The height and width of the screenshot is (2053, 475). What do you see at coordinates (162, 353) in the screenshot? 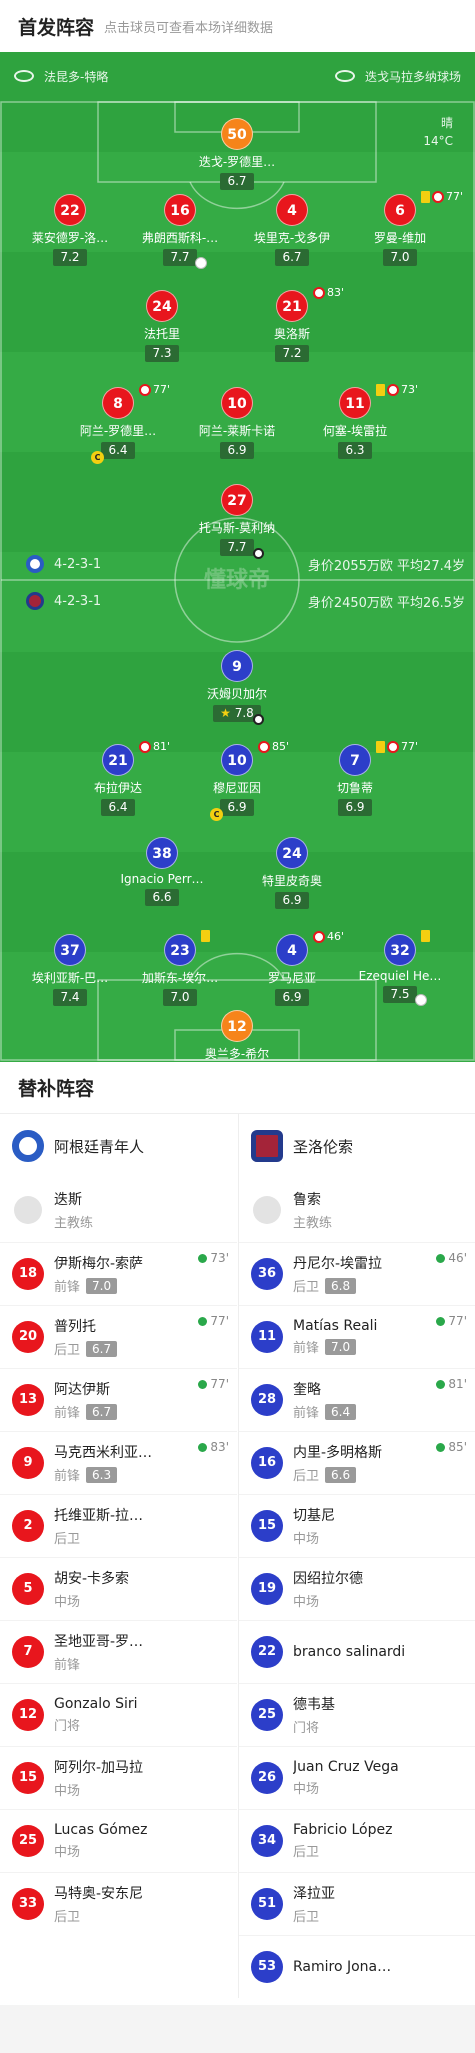
I see `player-rating: 7.3` at bounding box center [162, 353].